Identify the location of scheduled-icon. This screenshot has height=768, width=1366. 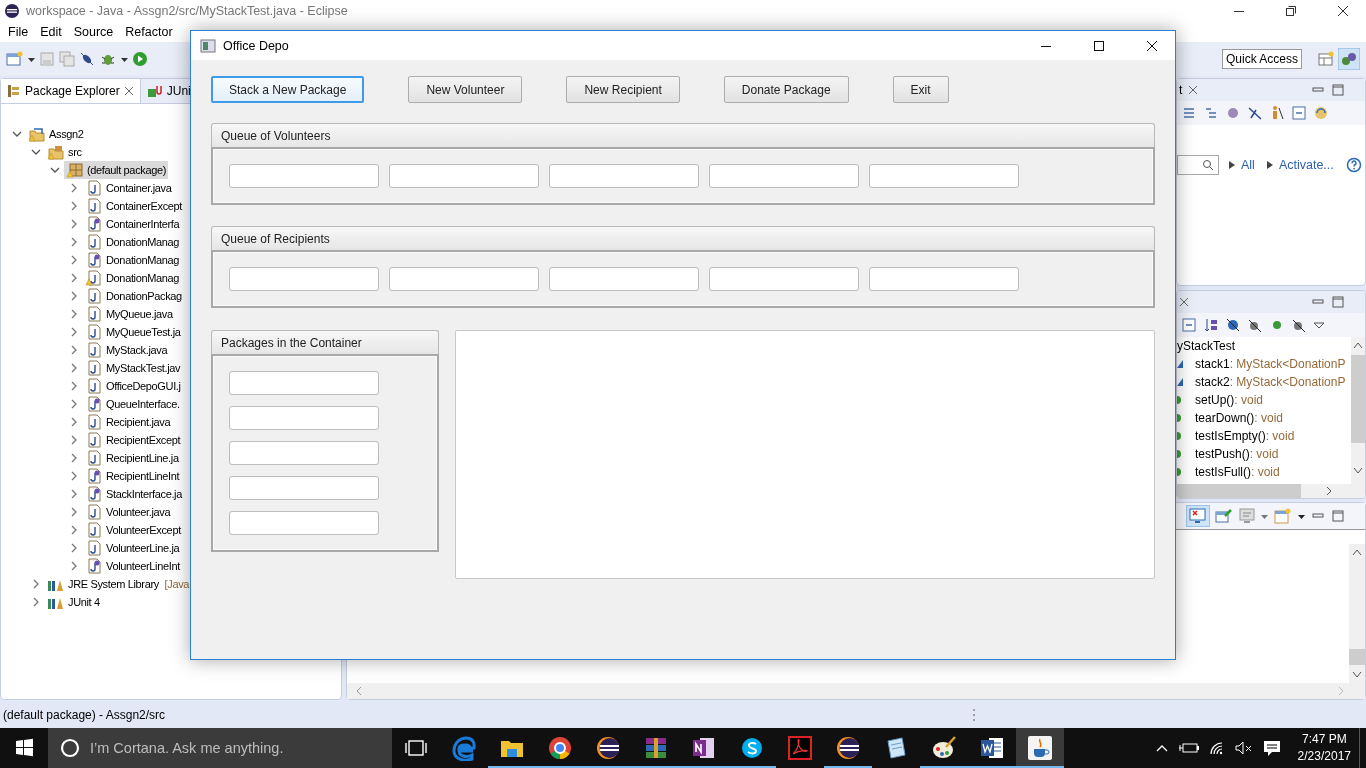
(1233, 113).